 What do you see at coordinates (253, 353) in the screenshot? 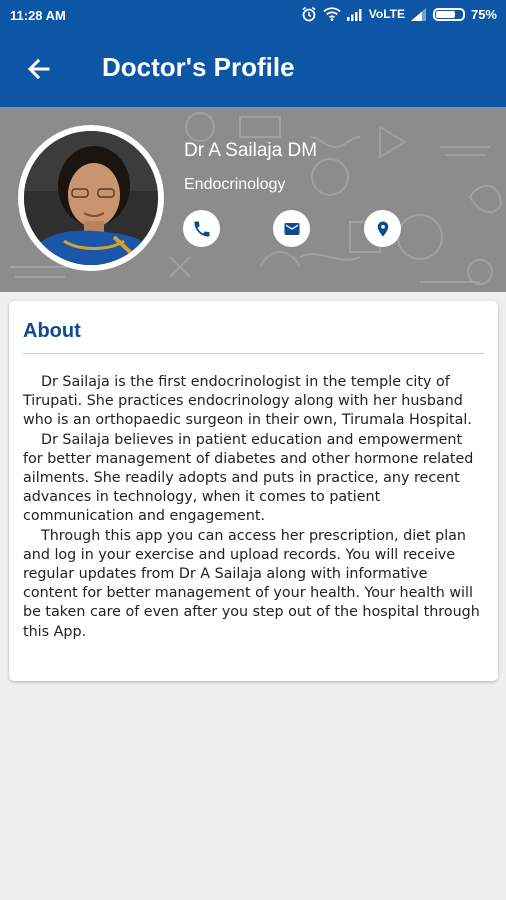
I see `about-divider` at bounding box center [253, 353].